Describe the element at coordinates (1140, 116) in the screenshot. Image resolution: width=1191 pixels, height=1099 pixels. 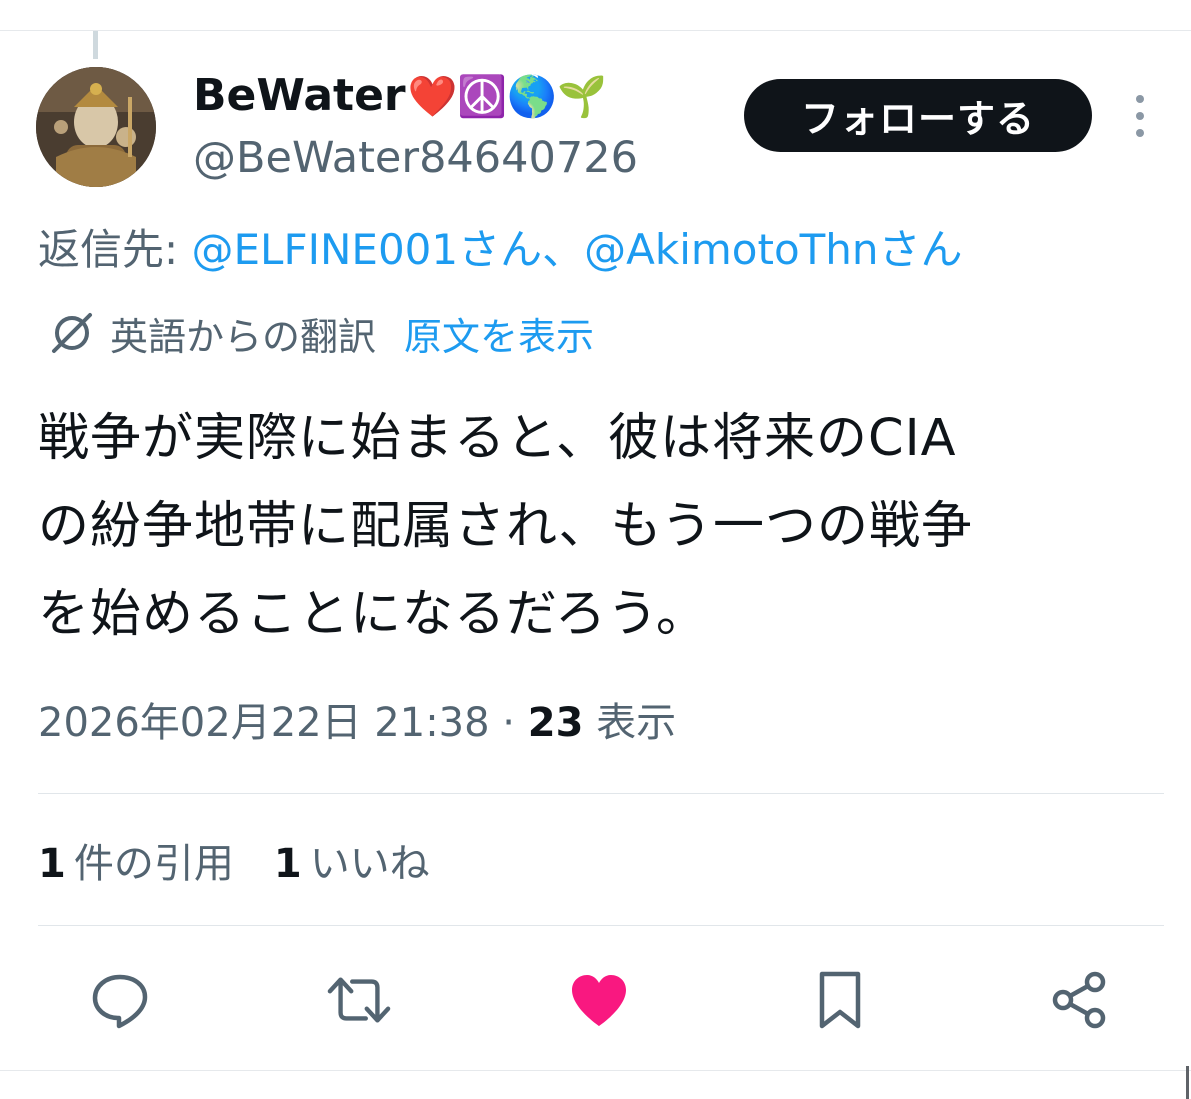
I see `more-options-icon` at that location.